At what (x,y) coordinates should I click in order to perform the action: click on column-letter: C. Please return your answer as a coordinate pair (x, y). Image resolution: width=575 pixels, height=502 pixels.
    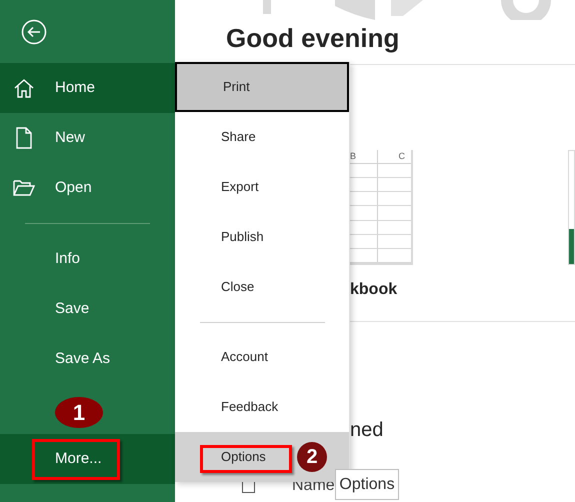
    Looking at the image, I should click on (402, 156).